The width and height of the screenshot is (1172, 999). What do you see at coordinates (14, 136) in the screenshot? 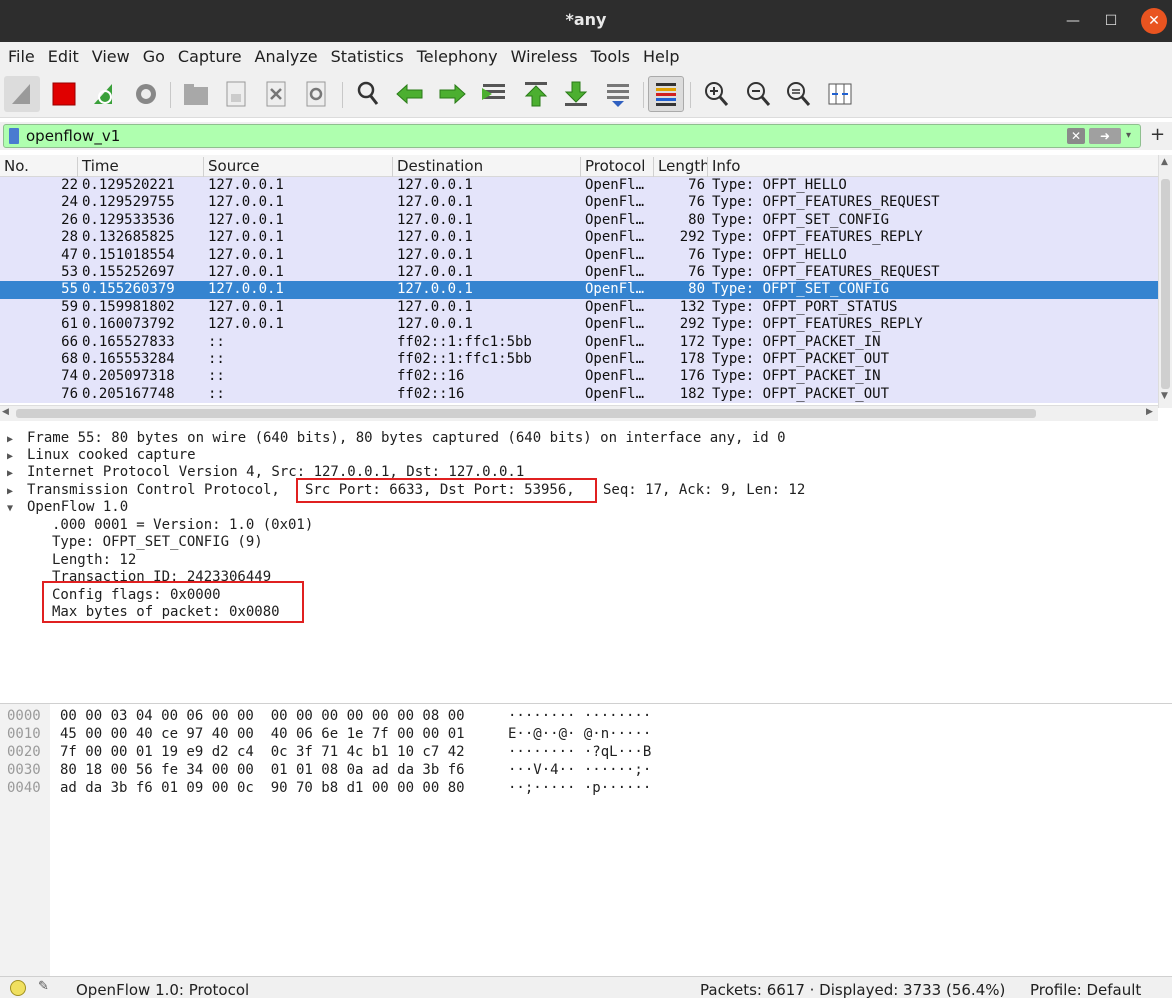
I see `bookmark-icon` at bounding box center [14, 136].